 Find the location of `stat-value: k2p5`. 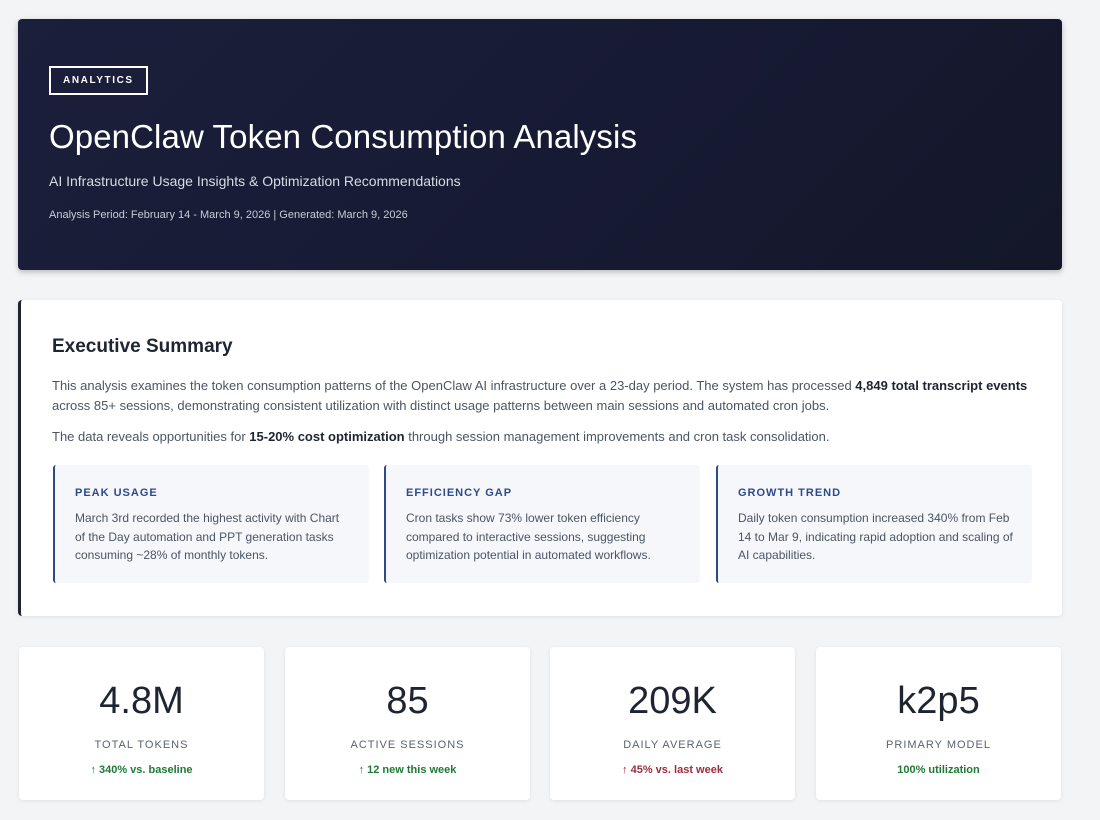

stat-value: k2p5 is located at coordinates (938, 701).